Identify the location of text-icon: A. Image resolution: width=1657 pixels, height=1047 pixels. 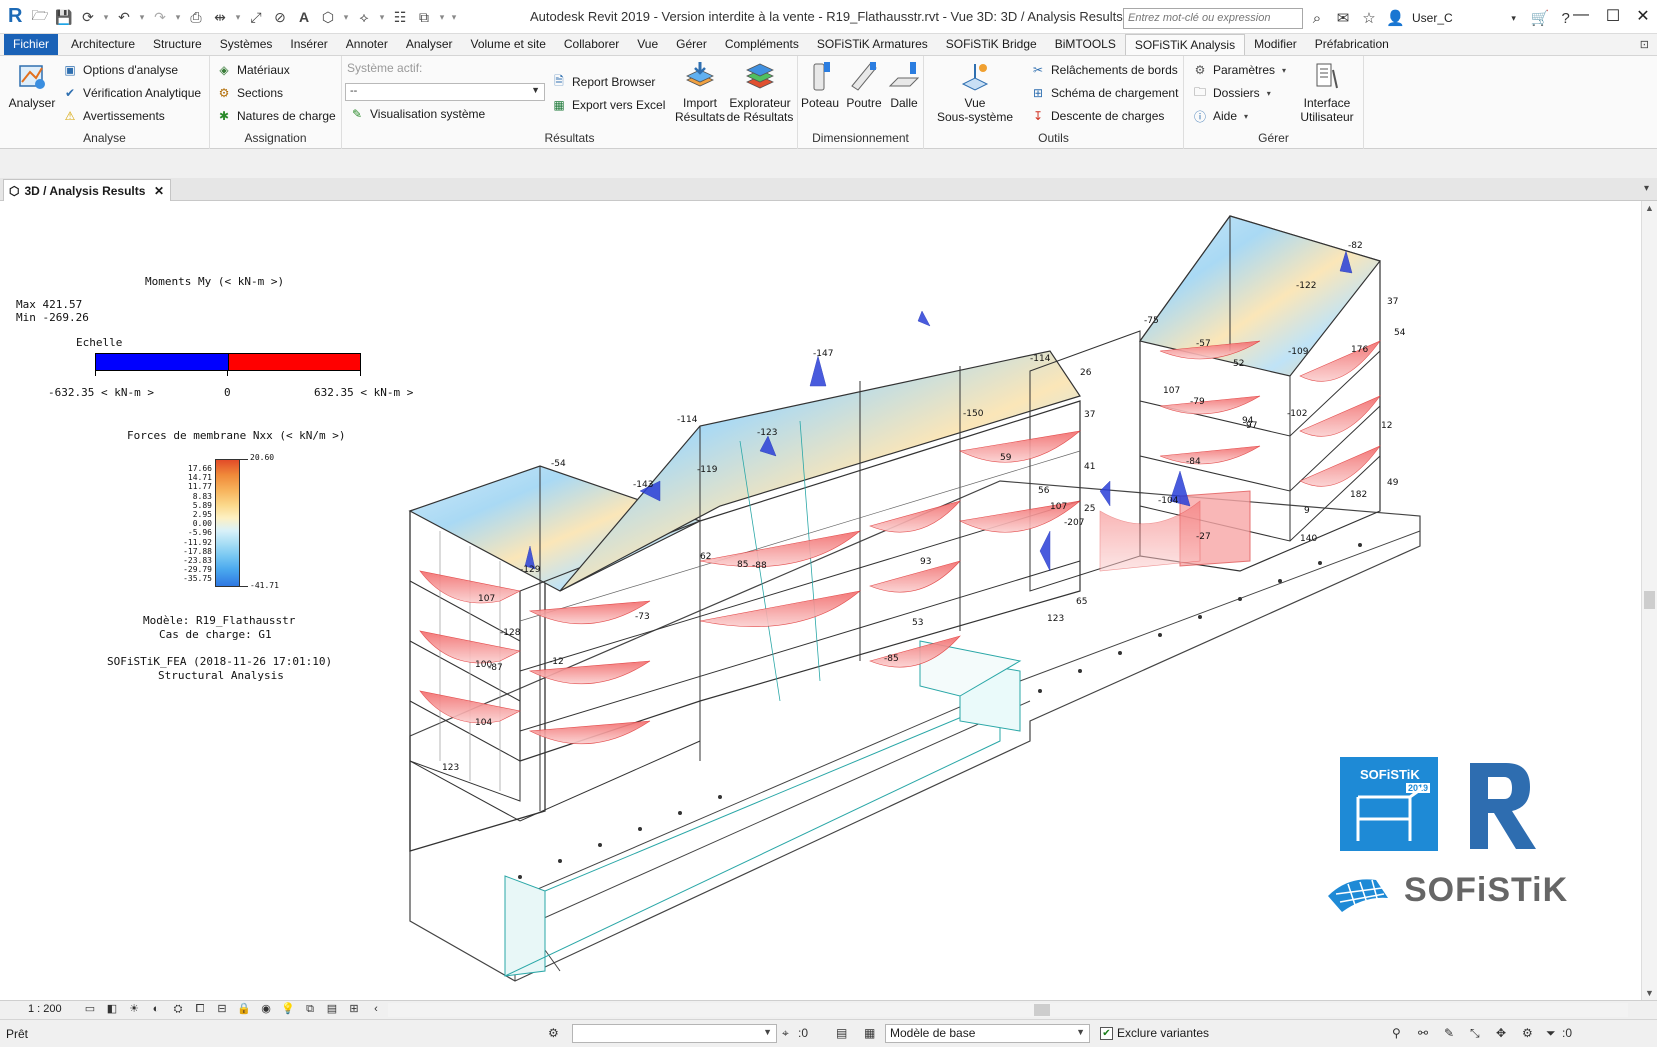
(304, 17).